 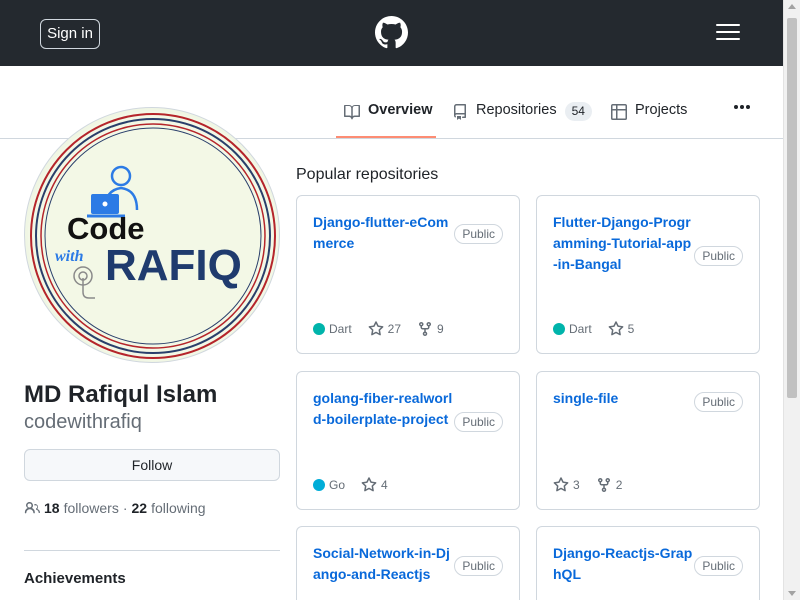 I want to click on repositories-count-badge: 54, so click(x=578, y=111).